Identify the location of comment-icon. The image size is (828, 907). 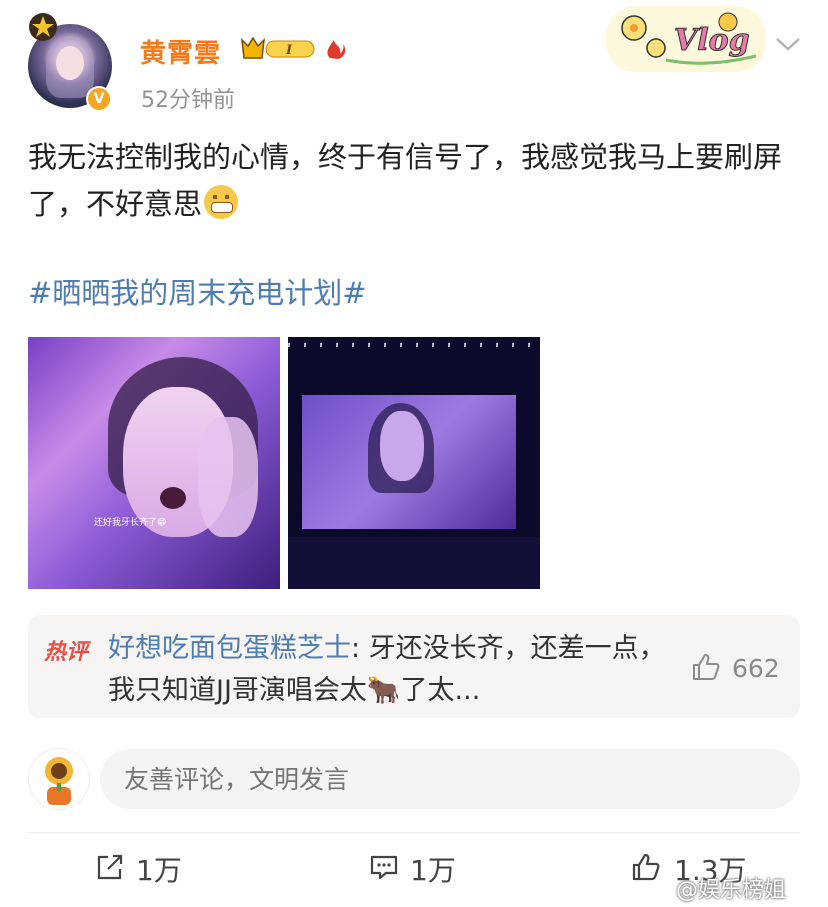
(384, 867).